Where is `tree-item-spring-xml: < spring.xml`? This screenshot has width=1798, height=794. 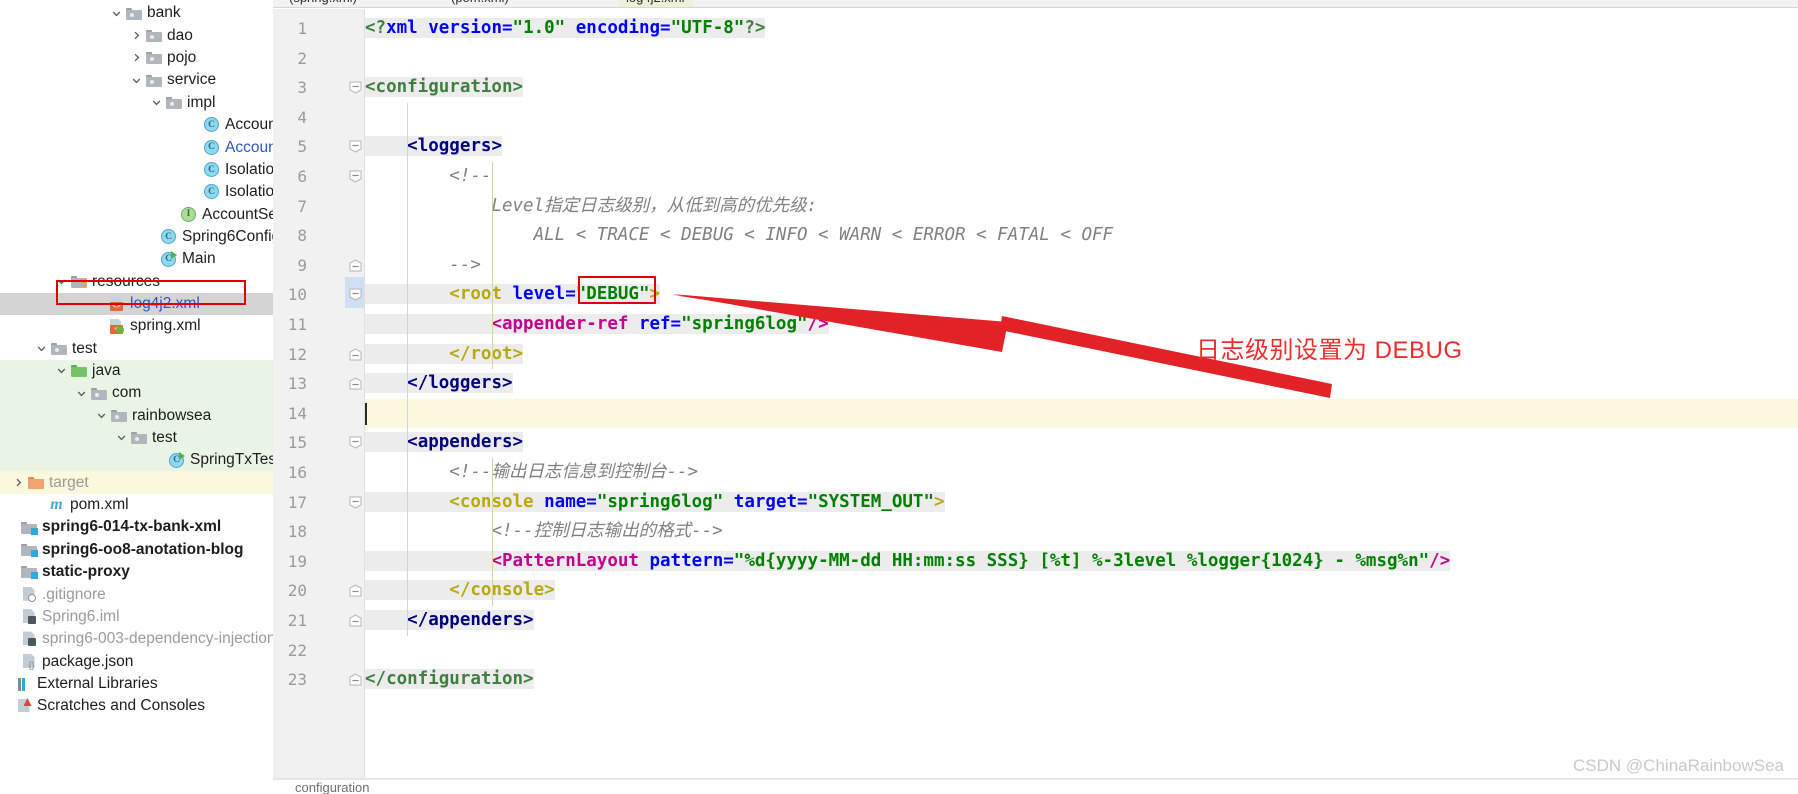 tree-item-spring-xml: < spring.xml is located at coordinates (136, 326).